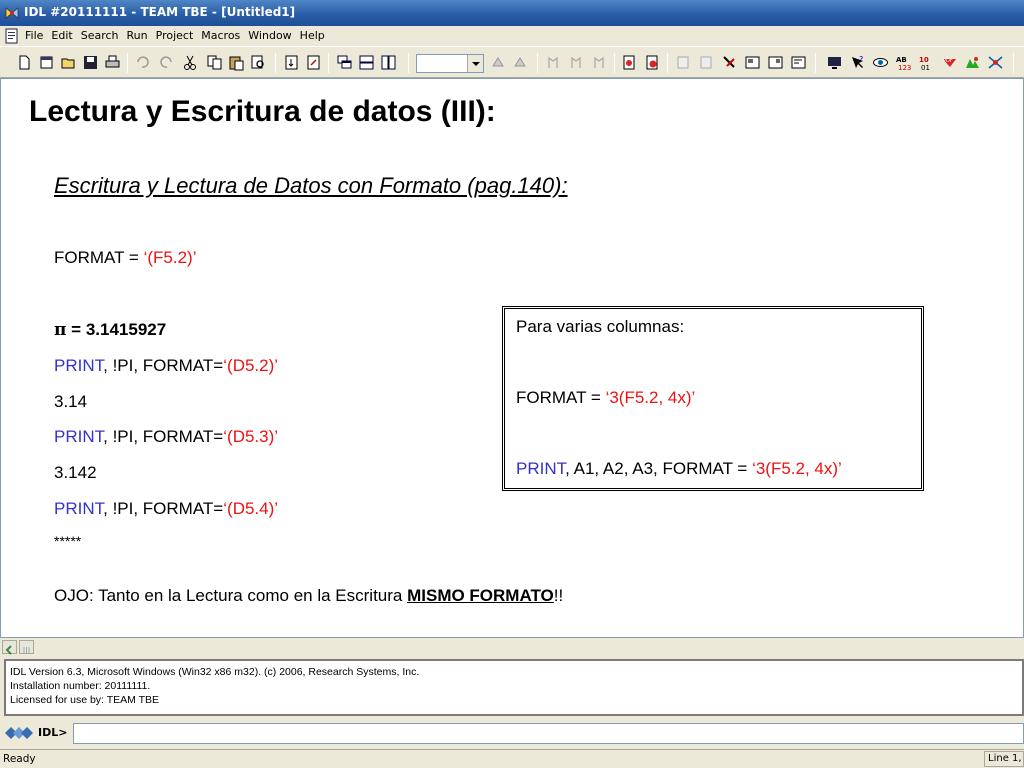  Describe the element at coordinates (141, 35) in the screenshot. I see `menu-run: Run` at that location.